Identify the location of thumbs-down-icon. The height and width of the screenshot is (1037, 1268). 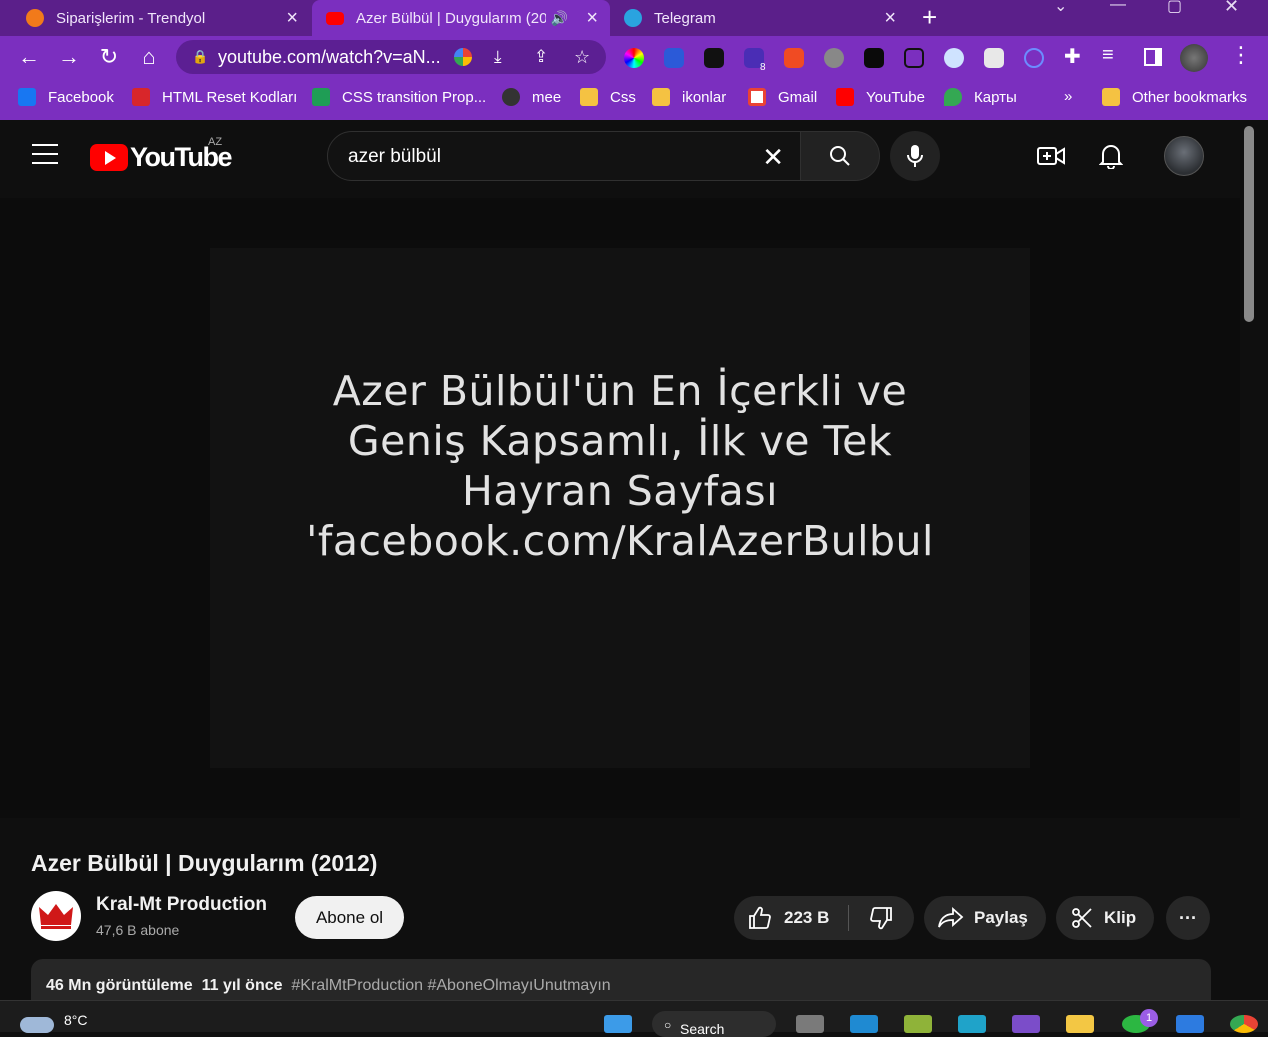
(881, 918).